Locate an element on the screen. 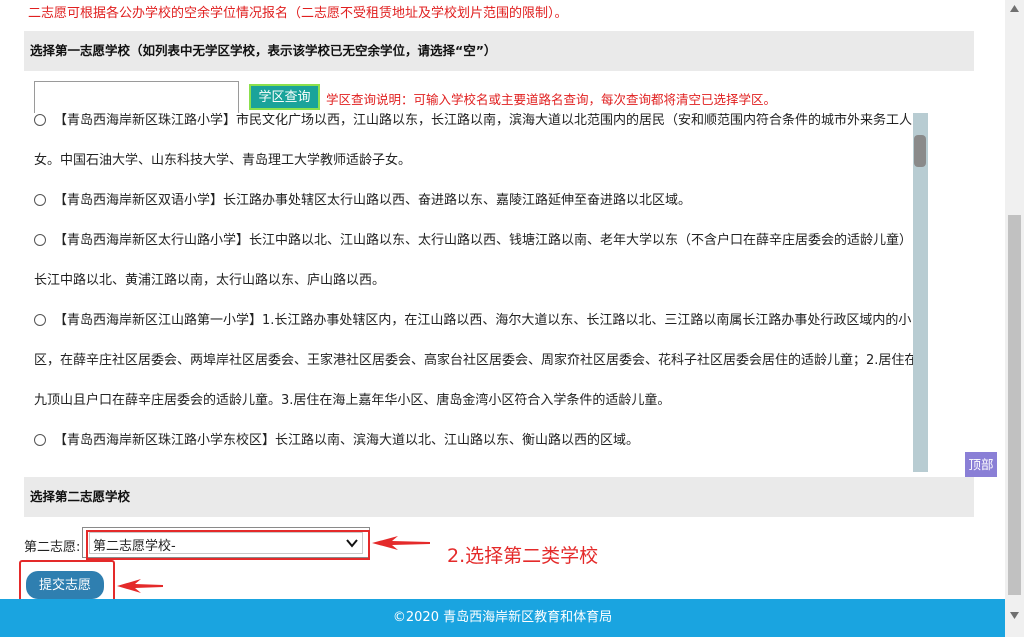 The height and width of the screenshot is (637, 1024). second-choice-header: 选择第二志愿学校 is located at coordinates (499, 497).